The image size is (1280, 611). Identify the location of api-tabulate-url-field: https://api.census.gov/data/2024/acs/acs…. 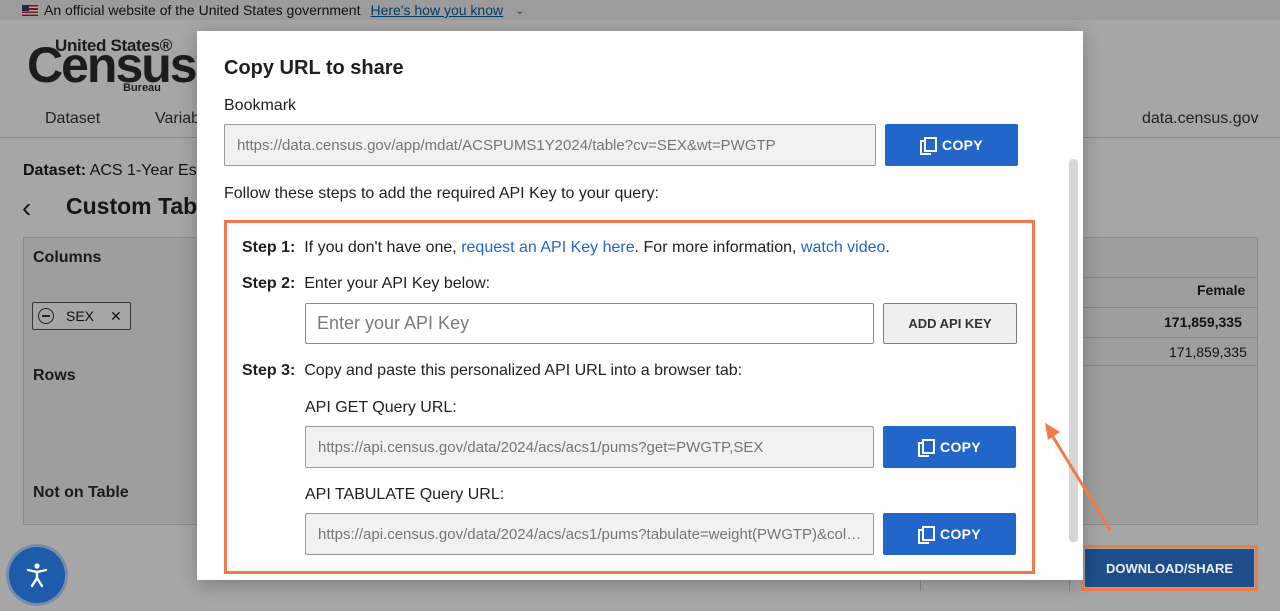
(589, 534).